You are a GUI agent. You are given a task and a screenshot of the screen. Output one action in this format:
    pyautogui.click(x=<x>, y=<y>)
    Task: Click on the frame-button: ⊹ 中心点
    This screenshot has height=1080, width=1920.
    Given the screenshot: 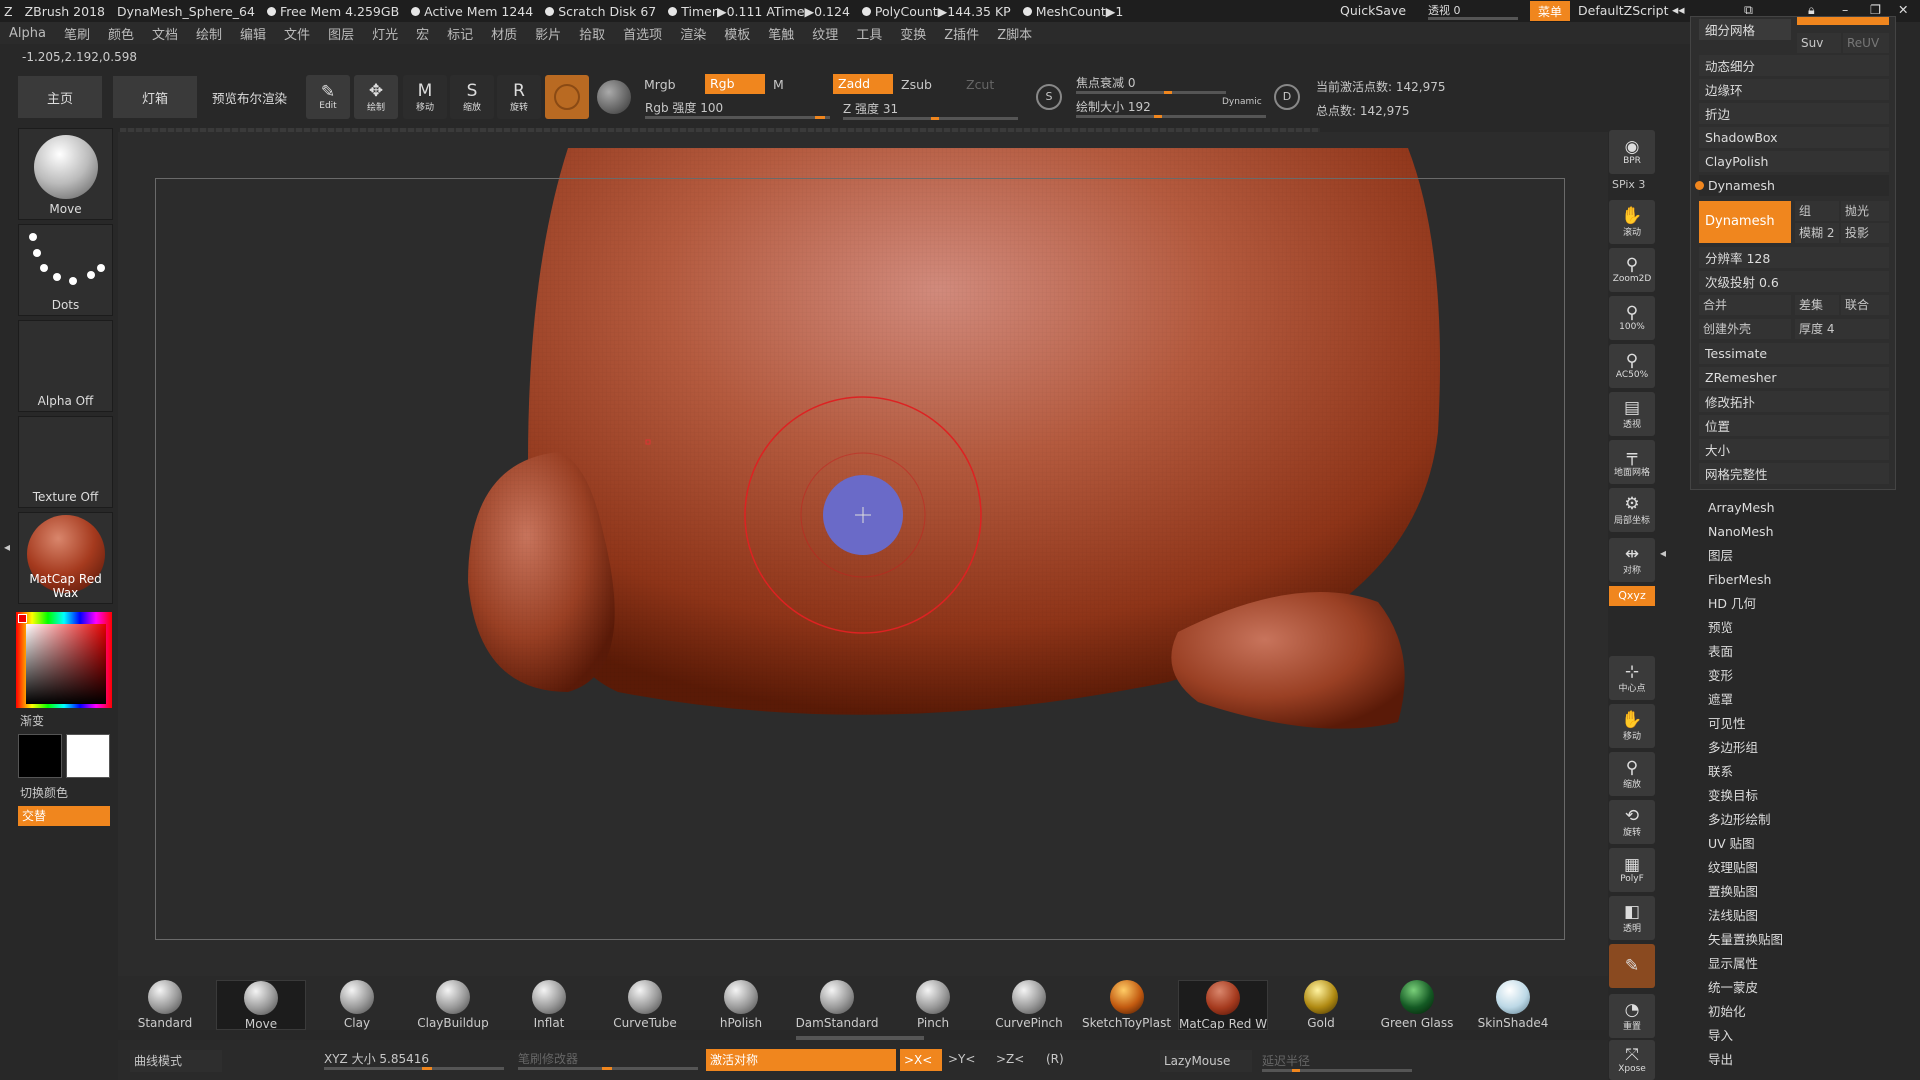 What is the action you would take?
    pyautogui.click(x=1632, y=678)
    